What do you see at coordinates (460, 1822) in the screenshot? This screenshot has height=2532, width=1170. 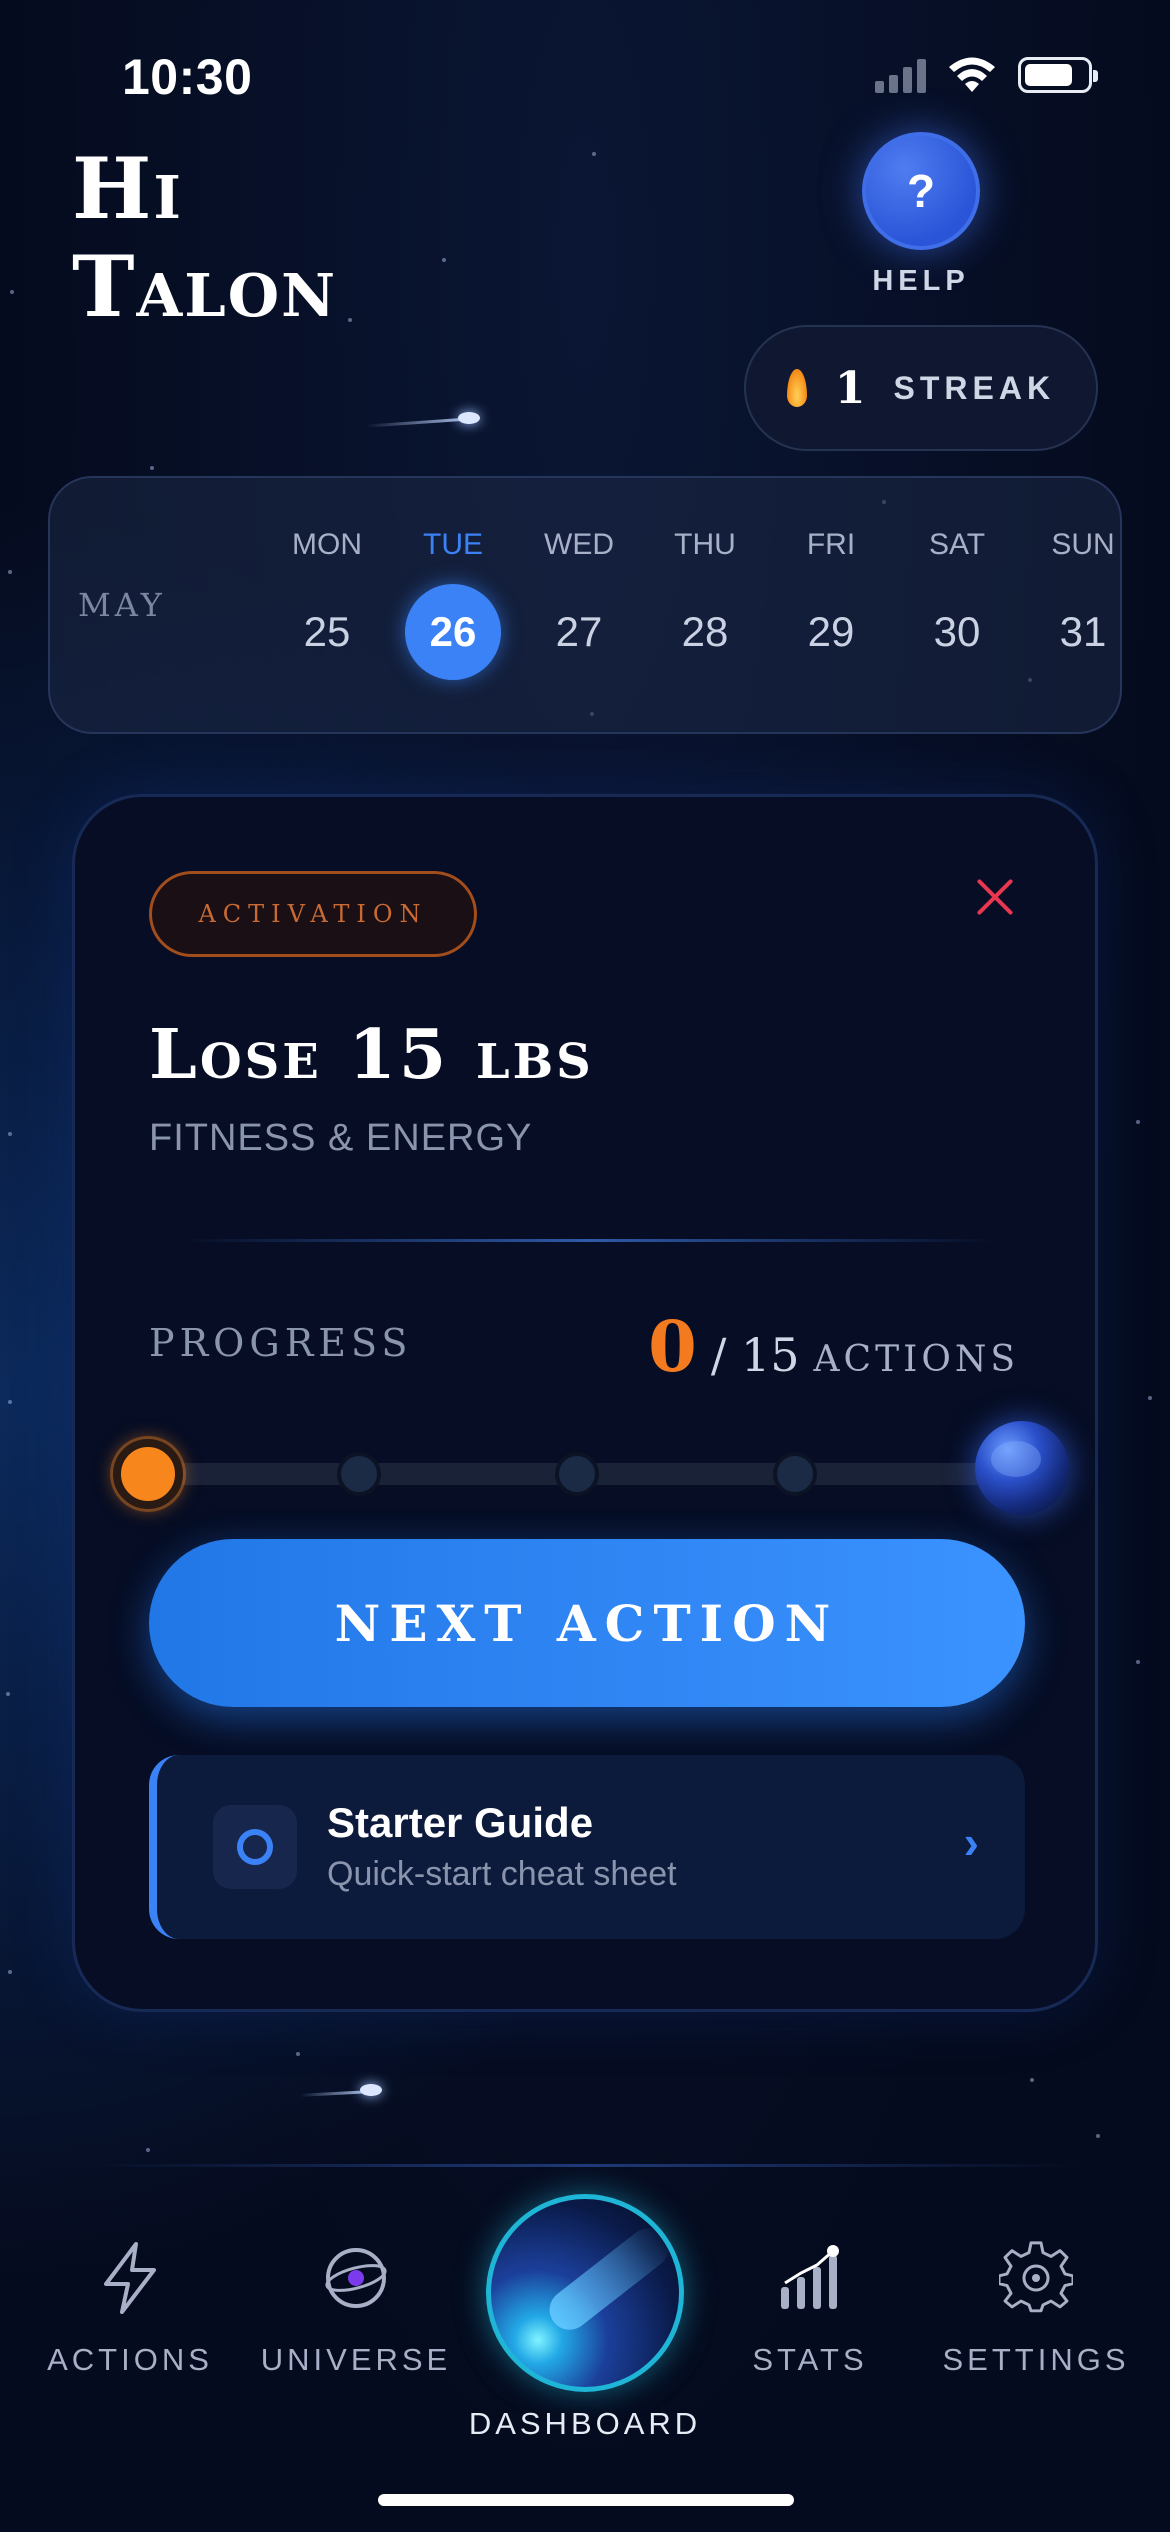 I see `guide-title: Starter Guide` at bounding box center [460, 1822].